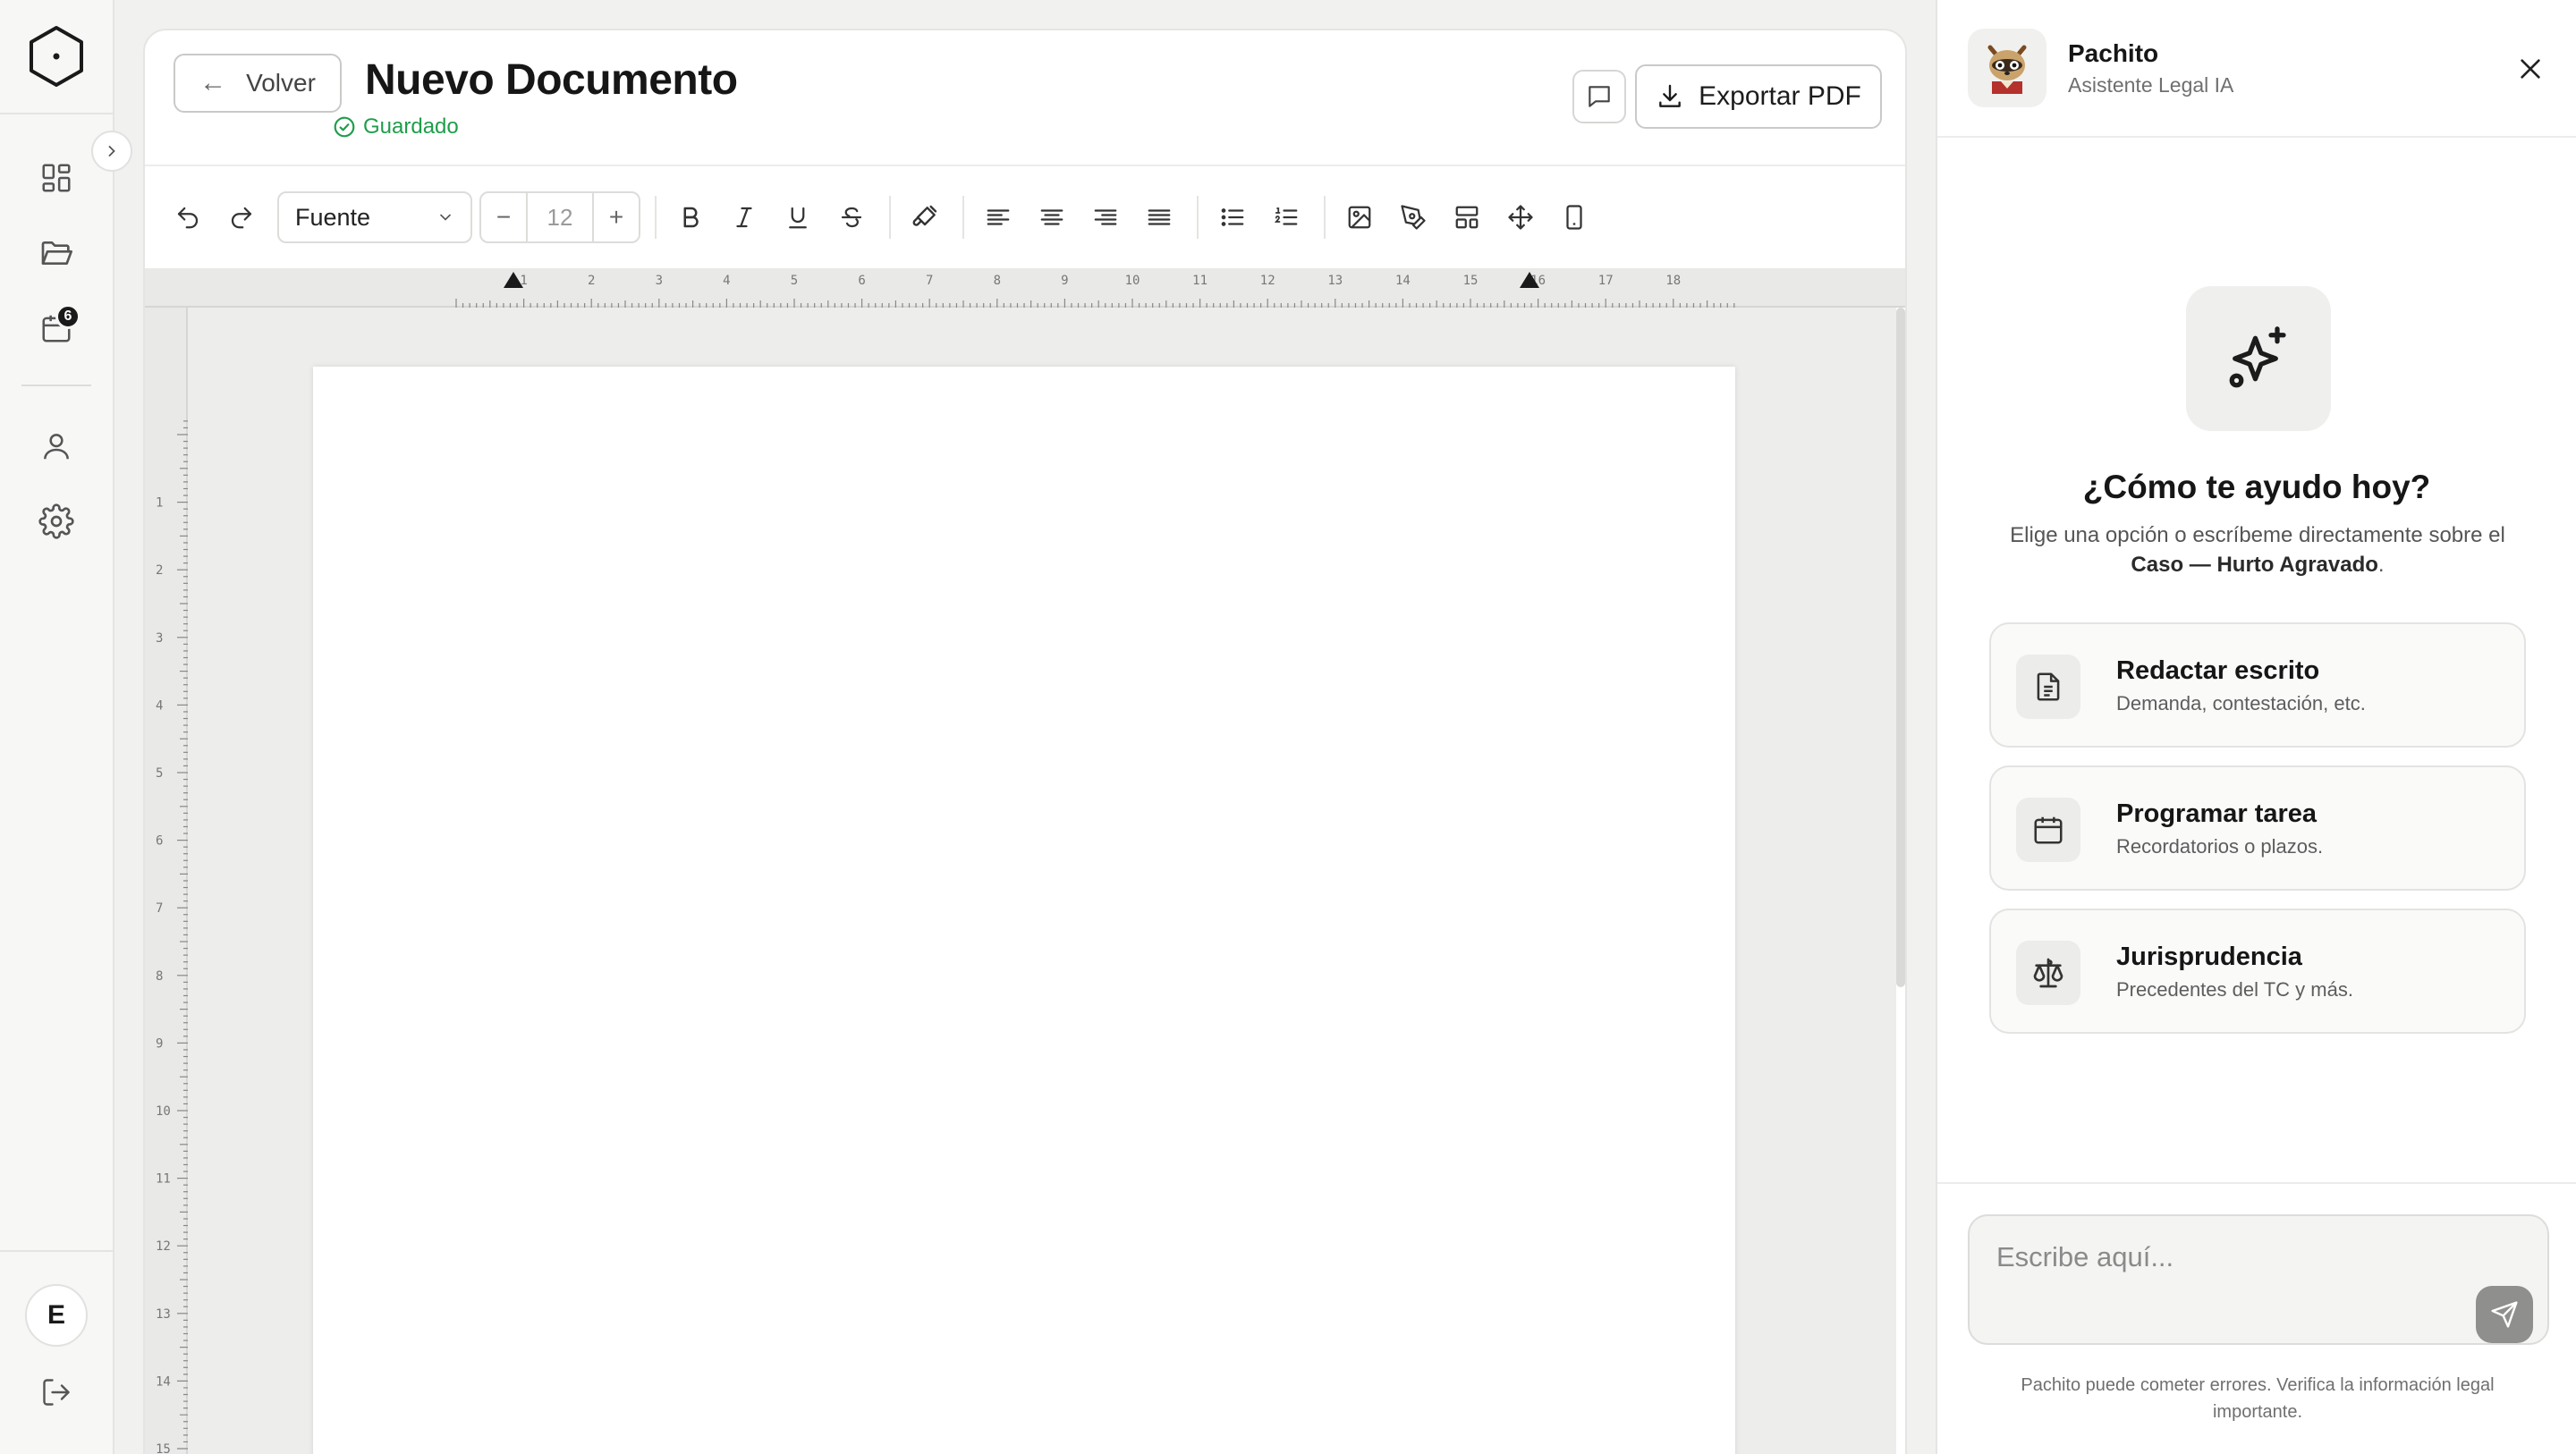 The width and height of the screenshot is (2576, 1454). I want to click on ruler-label: 6, so click(159, 841).